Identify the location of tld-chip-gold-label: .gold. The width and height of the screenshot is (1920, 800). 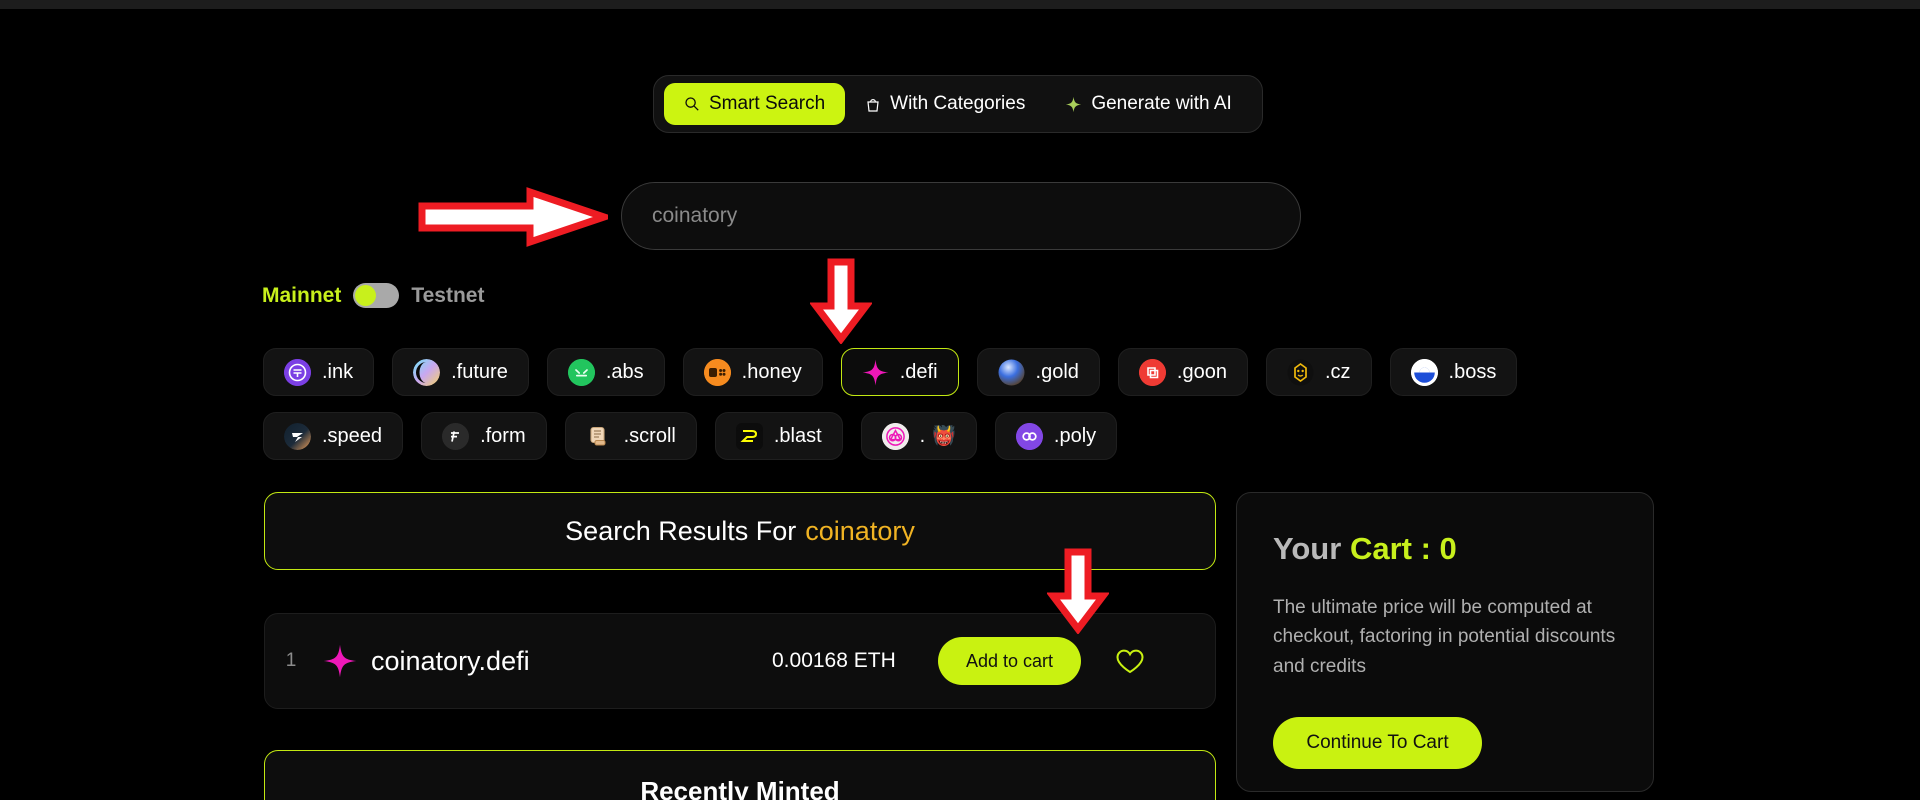
(1057, 371).